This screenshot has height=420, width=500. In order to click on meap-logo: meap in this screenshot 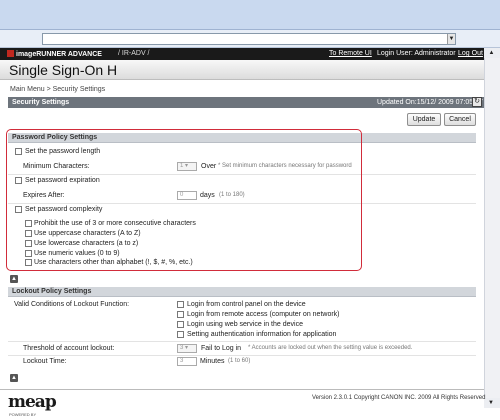, I will do `click(32, 402)`.